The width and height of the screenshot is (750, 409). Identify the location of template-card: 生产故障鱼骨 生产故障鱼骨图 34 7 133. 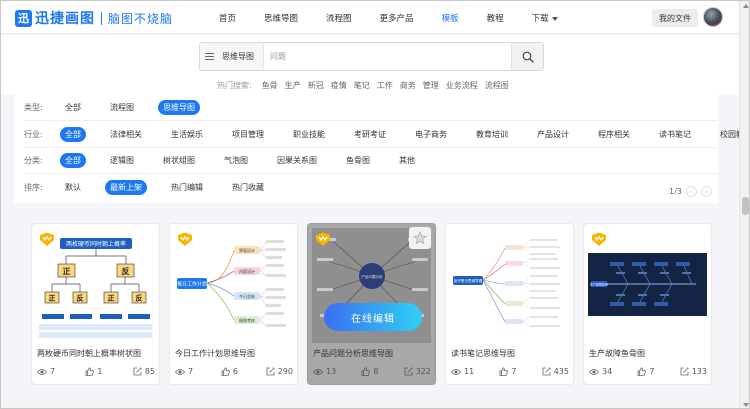
(647, 304).